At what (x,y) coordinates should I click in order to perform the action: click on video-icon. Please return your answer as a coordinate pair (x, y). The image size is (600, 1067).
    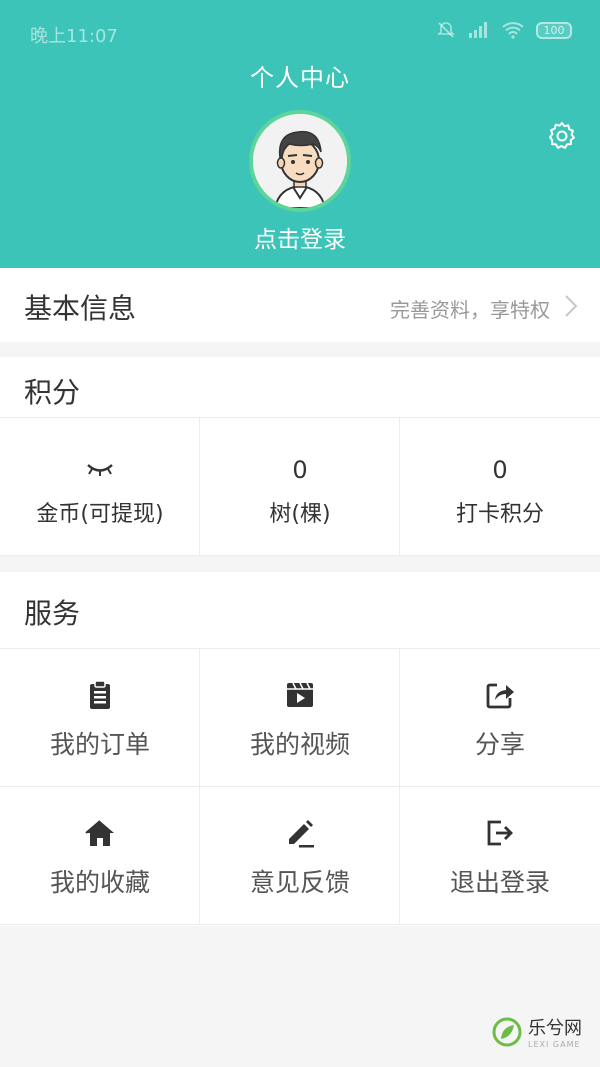
    Looking at the image, I should click on (300, 694).